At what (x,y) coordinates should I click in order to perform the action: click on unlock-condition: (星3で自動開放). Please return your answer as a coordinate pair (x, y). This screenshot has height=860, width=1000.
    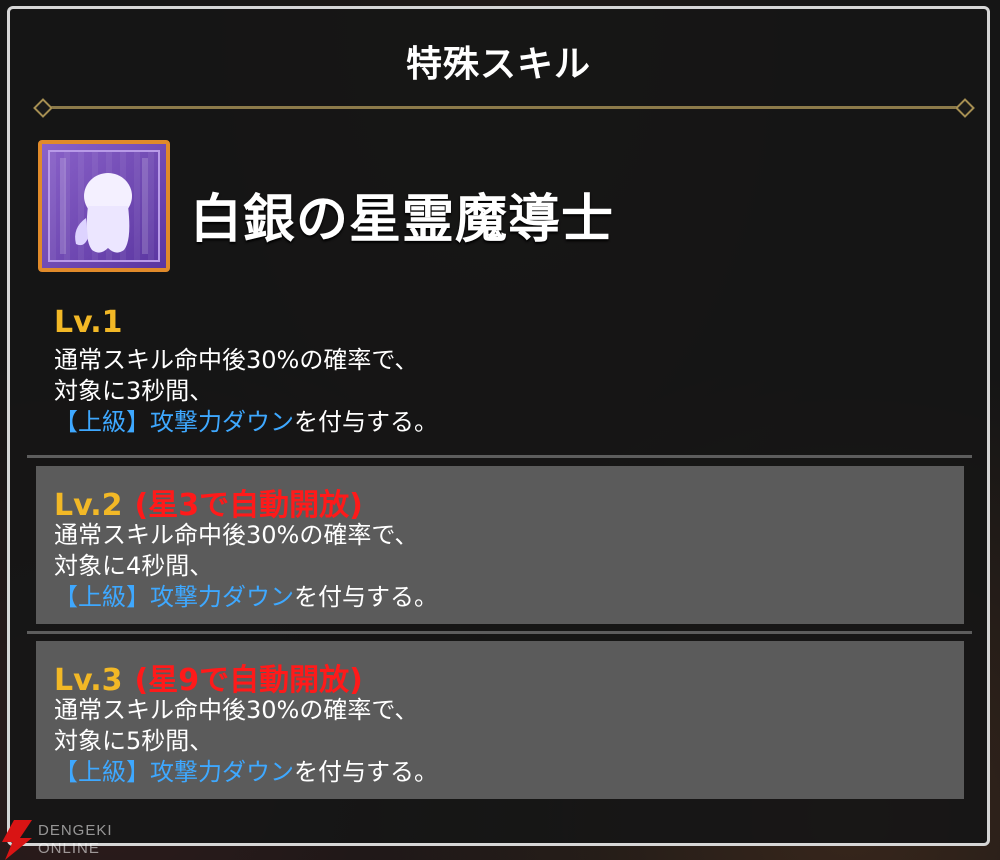
    Looking at the image, I should click on (248, 505).